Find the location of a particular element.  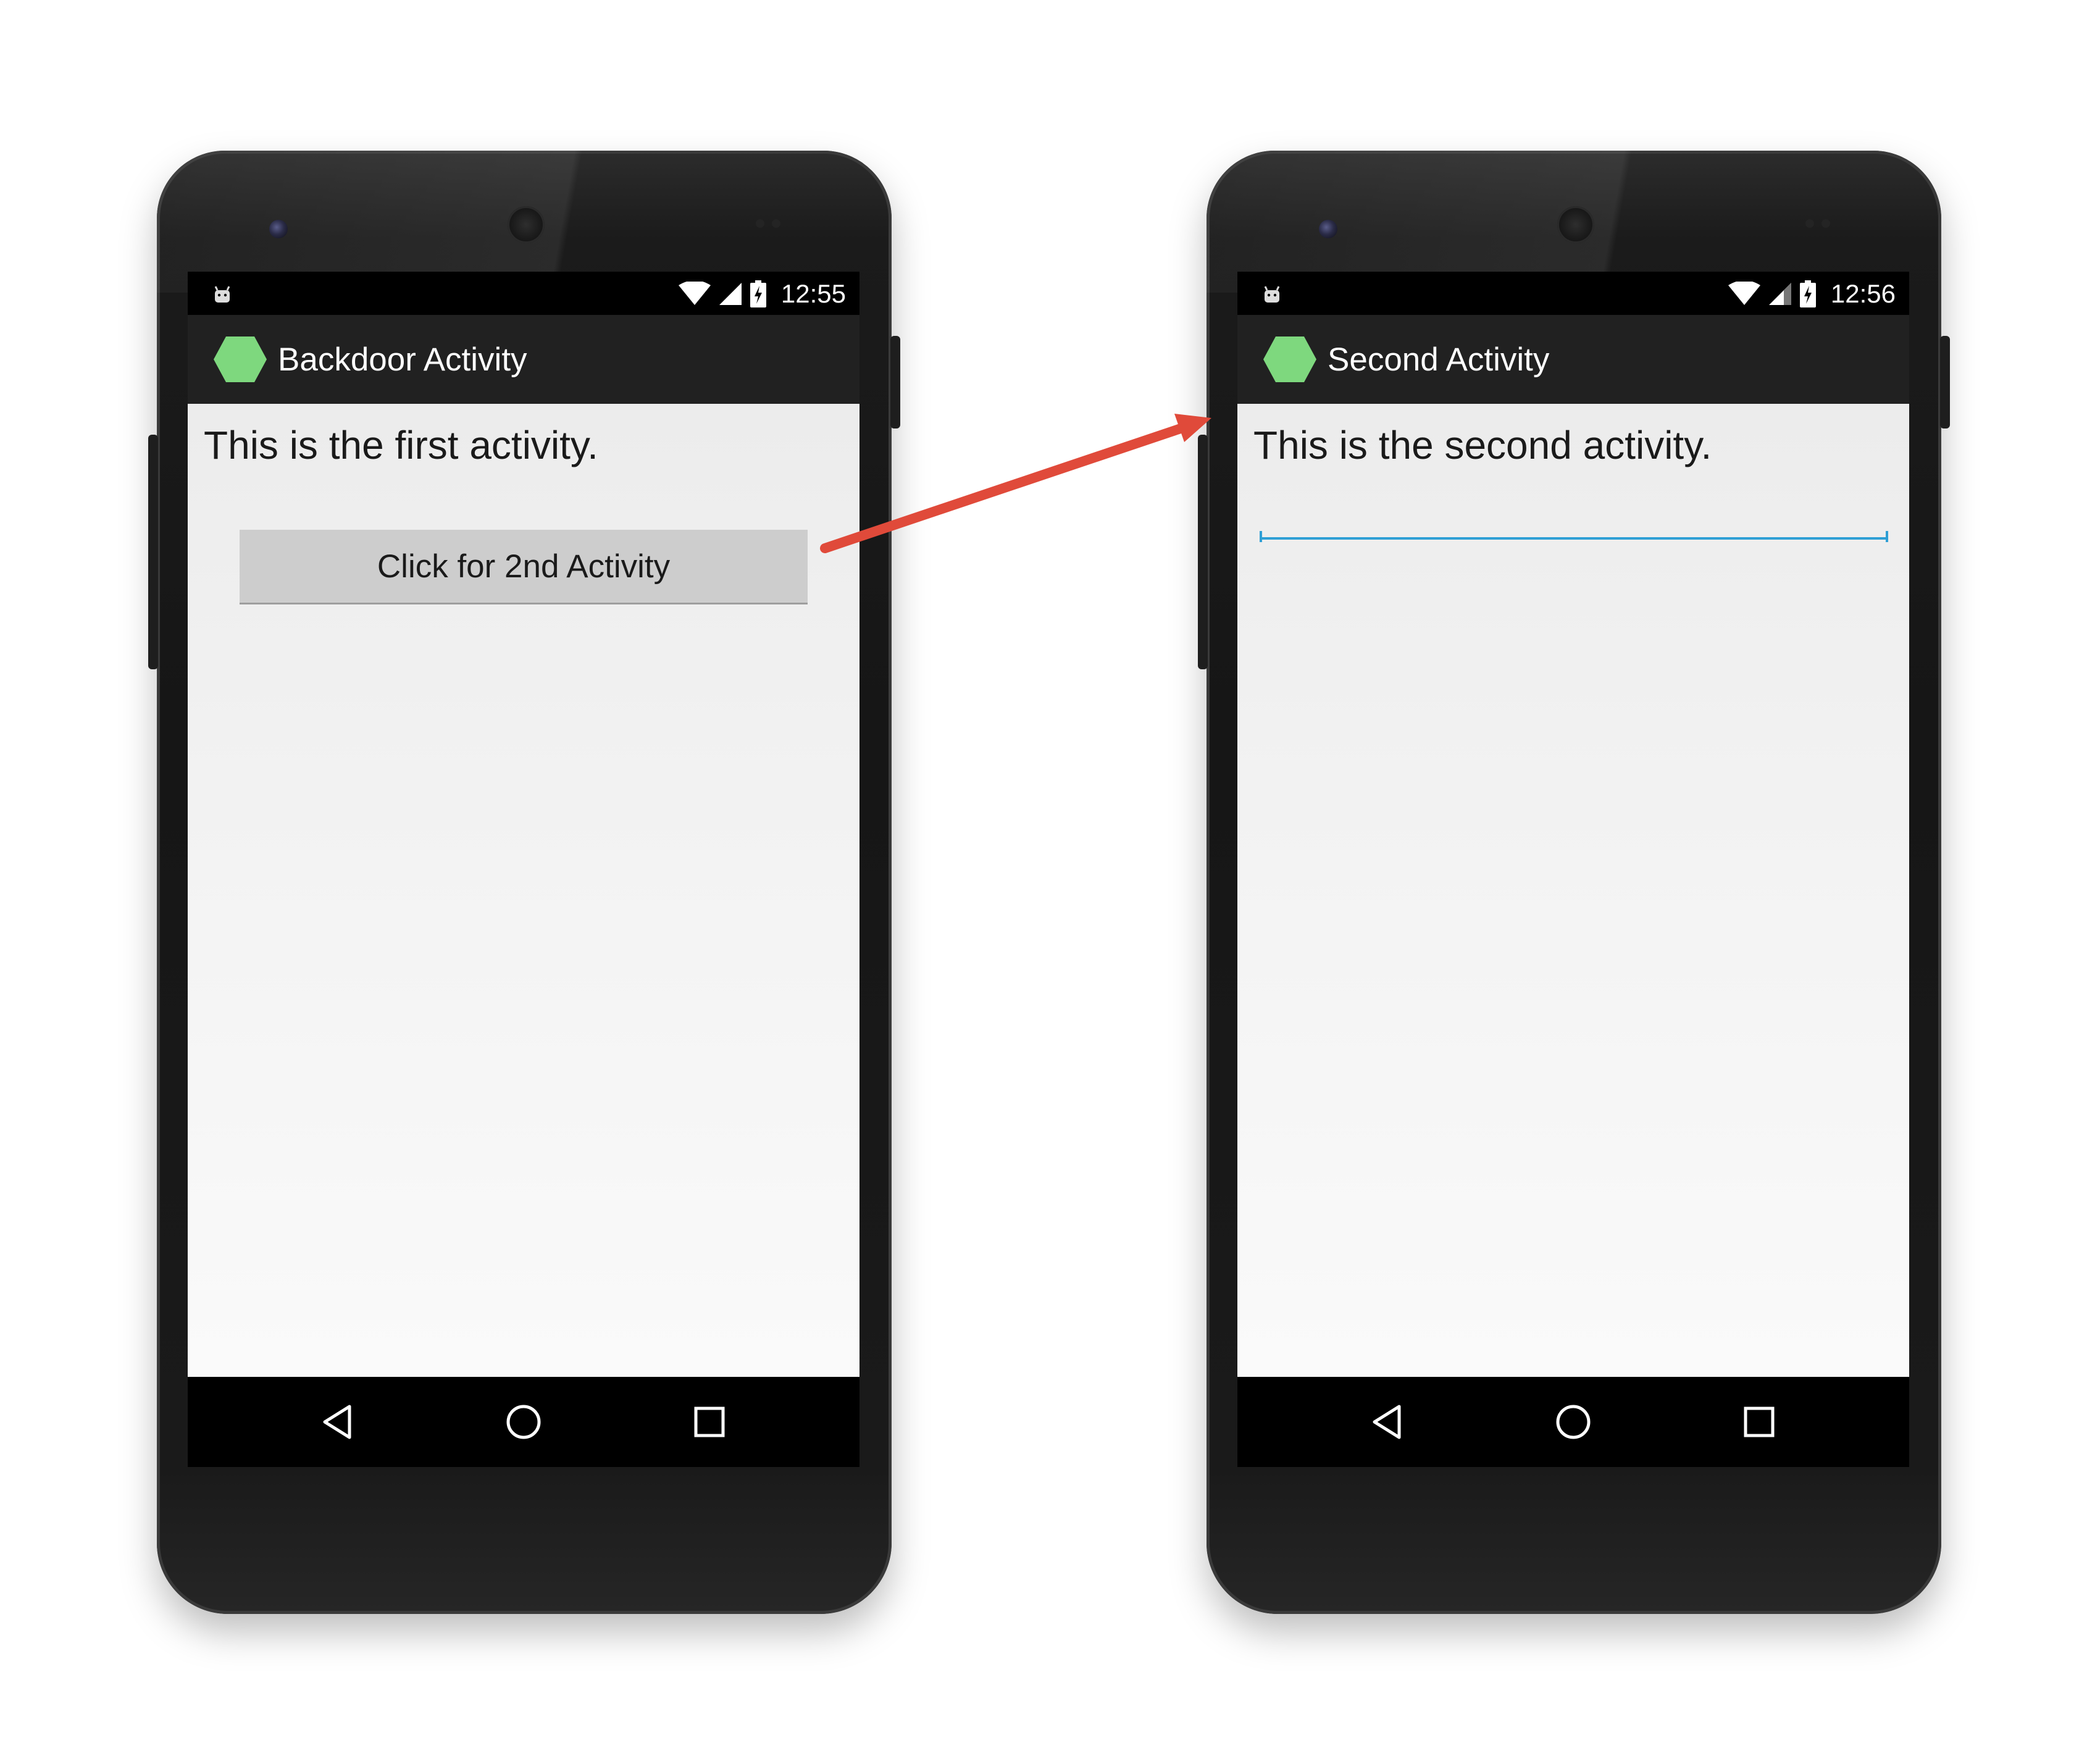

status-bar: 12:56 is located at coordinates (1573, 293).